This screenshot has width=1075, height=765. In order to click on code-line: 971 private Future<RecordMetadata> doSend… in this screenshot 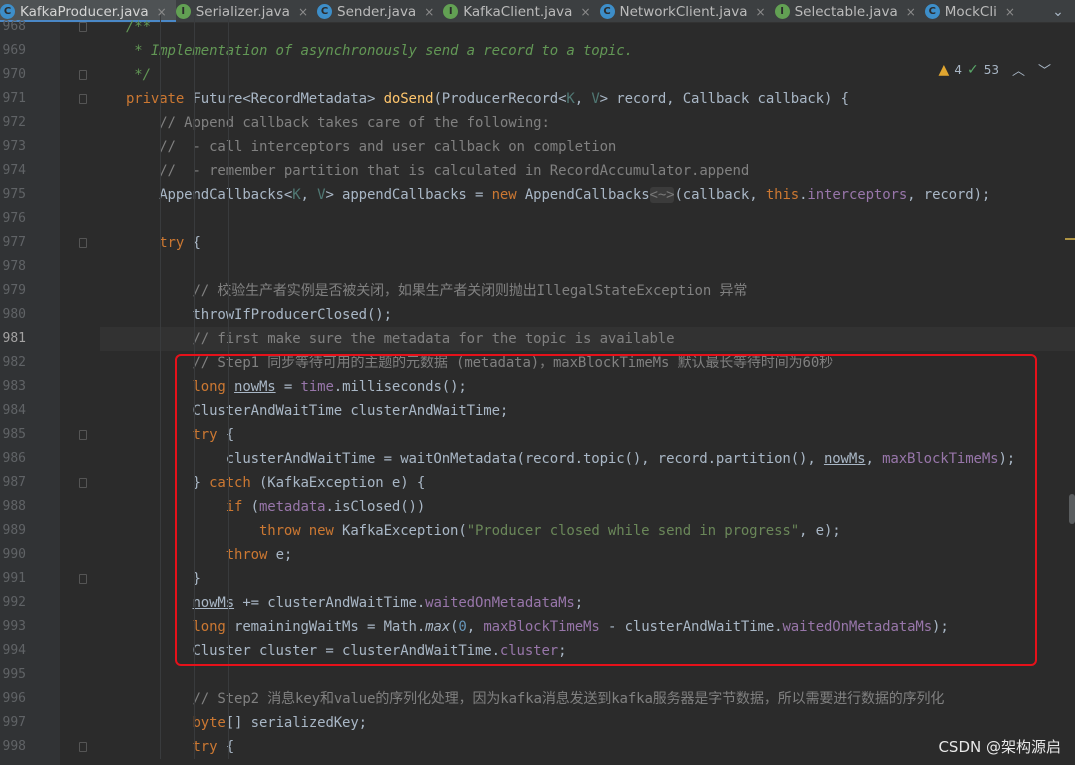, I will do `click(537, 99)`.